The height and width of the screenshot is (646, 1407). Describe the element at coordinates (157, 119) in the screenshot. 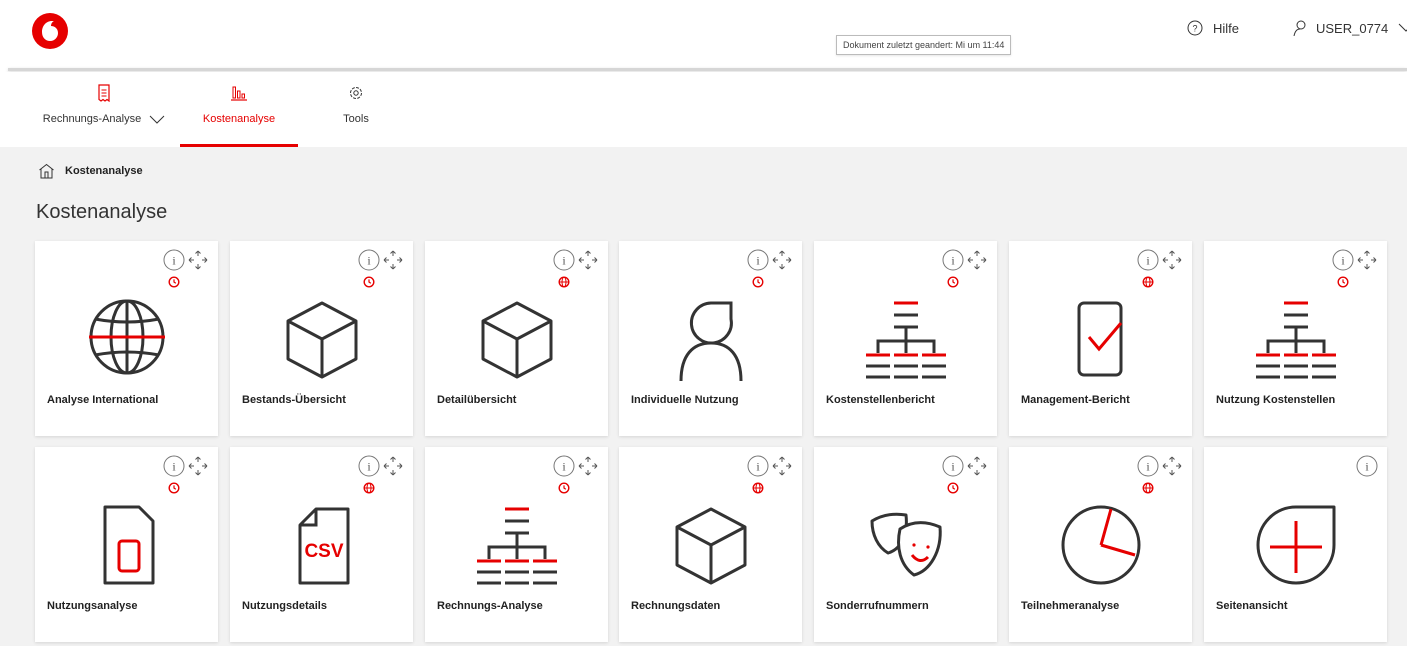

I see `chevron-down-icon` at that location.